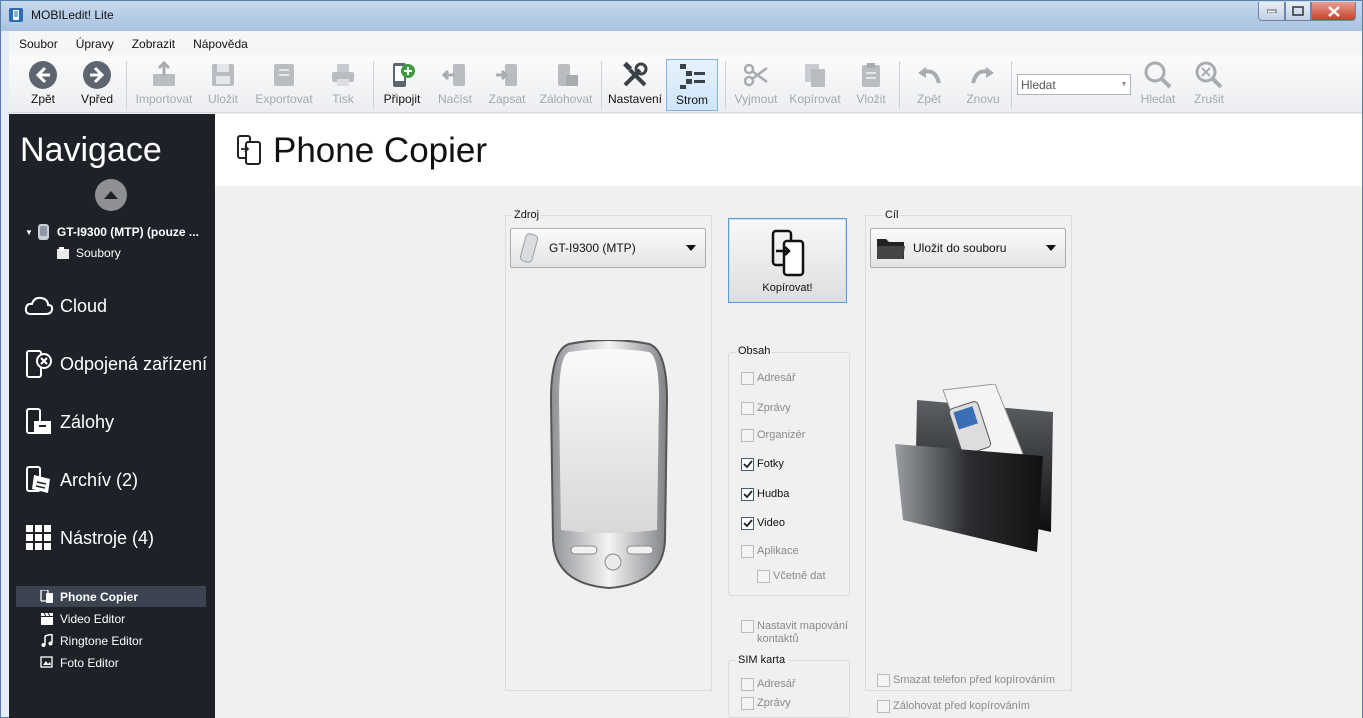 The image size is (1363, 718). Describe the element at coordinates (1158, 75) in the screenshot. I see `search-icon` at that location.